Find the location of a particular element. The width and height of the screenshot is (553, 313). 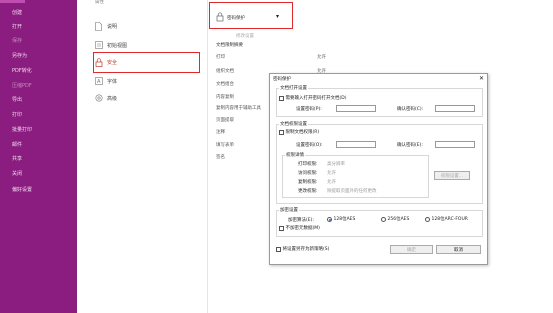

permission-settings-title: 文档权限设置 is located at coordinates (293, 124).